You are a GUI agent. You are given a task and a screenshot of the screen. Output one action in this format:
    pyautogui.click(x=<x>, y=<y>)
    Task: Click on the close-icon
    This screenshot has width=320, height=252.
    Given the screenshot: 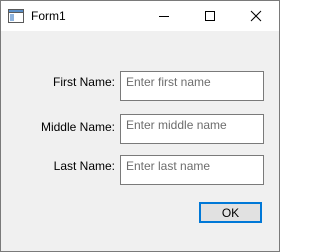 What is the action you would take?
    pyautogui.click(x=256, y=16)
    